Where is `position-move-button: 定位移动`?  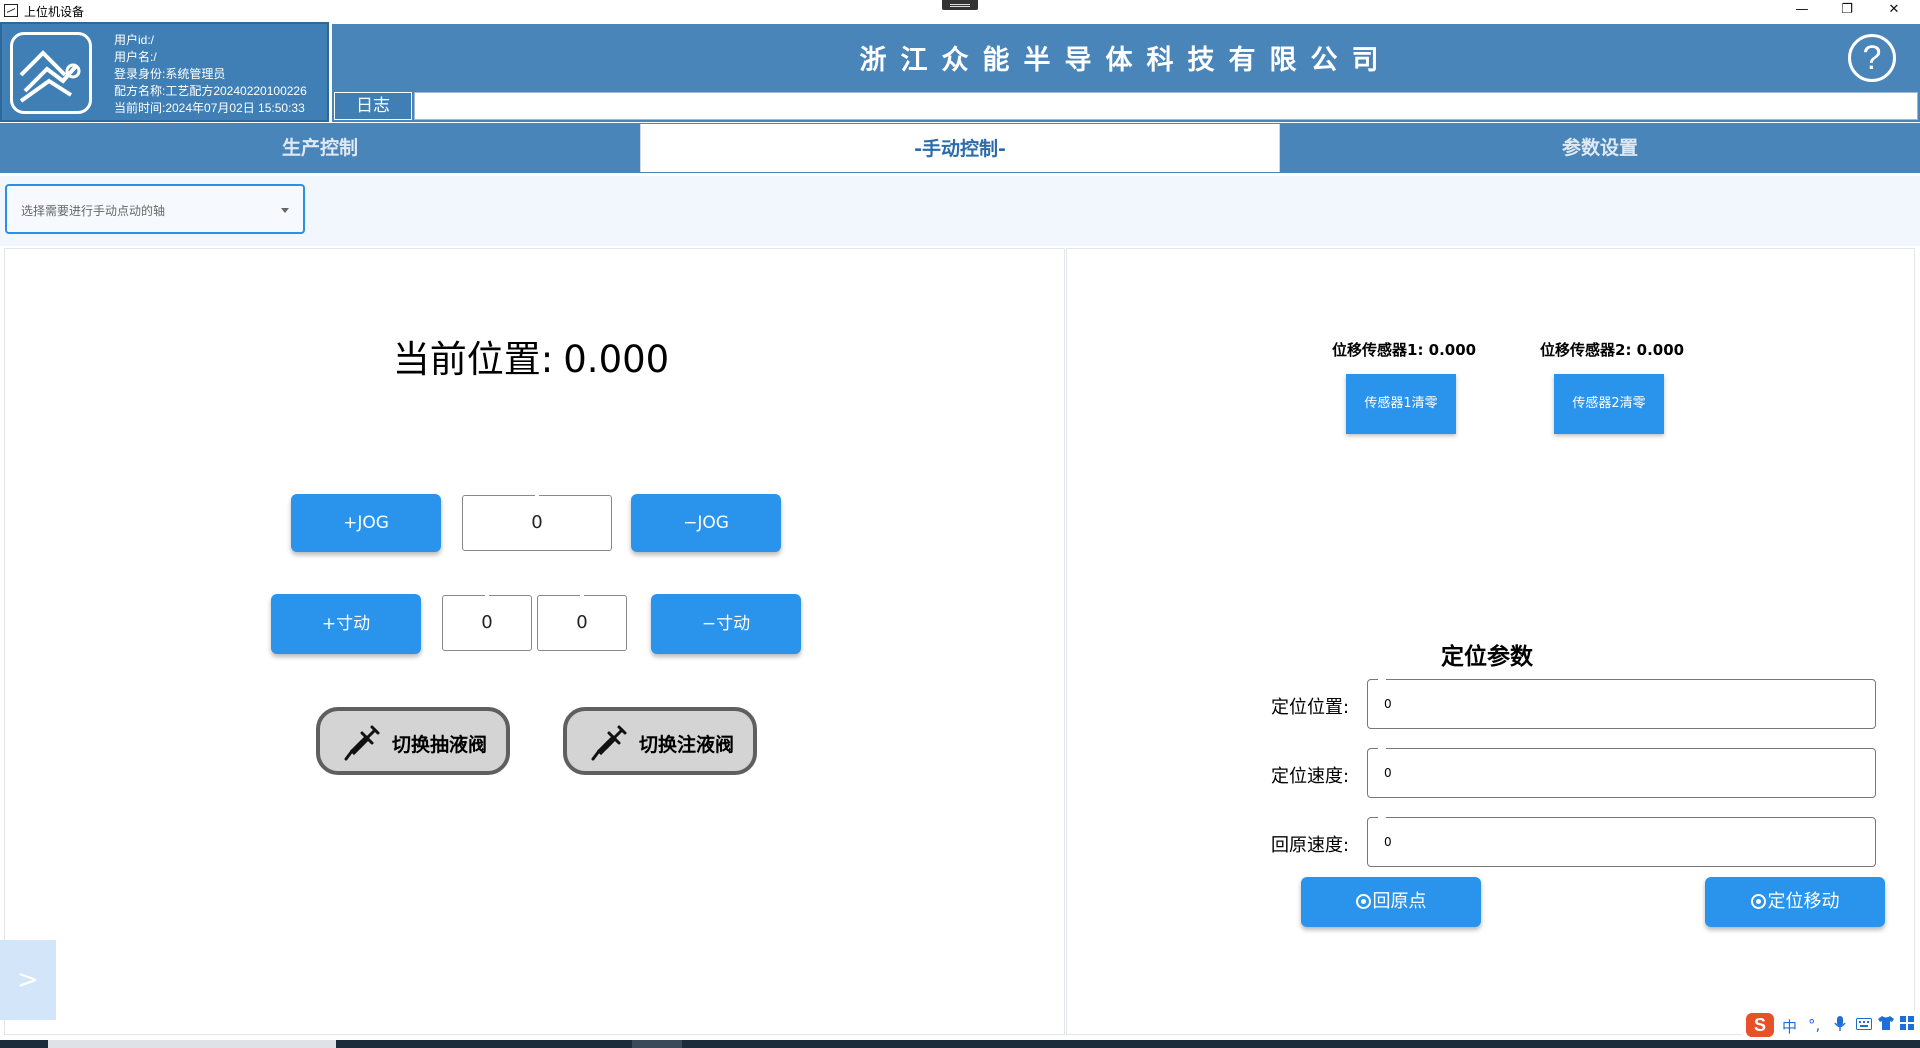 position-move-button: 定位移动 is located at coordinates (1795, 902).